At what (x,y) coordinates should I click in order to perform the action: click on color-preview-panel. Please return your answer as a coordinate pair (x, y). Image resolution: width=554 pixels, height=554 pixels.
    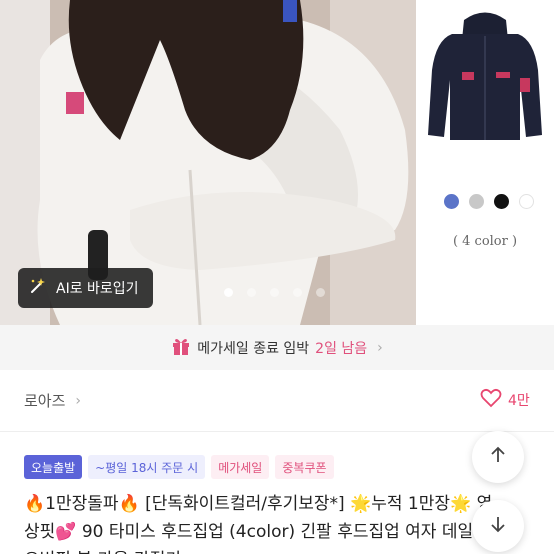
    Looking at the image, I should click on (485, 162).